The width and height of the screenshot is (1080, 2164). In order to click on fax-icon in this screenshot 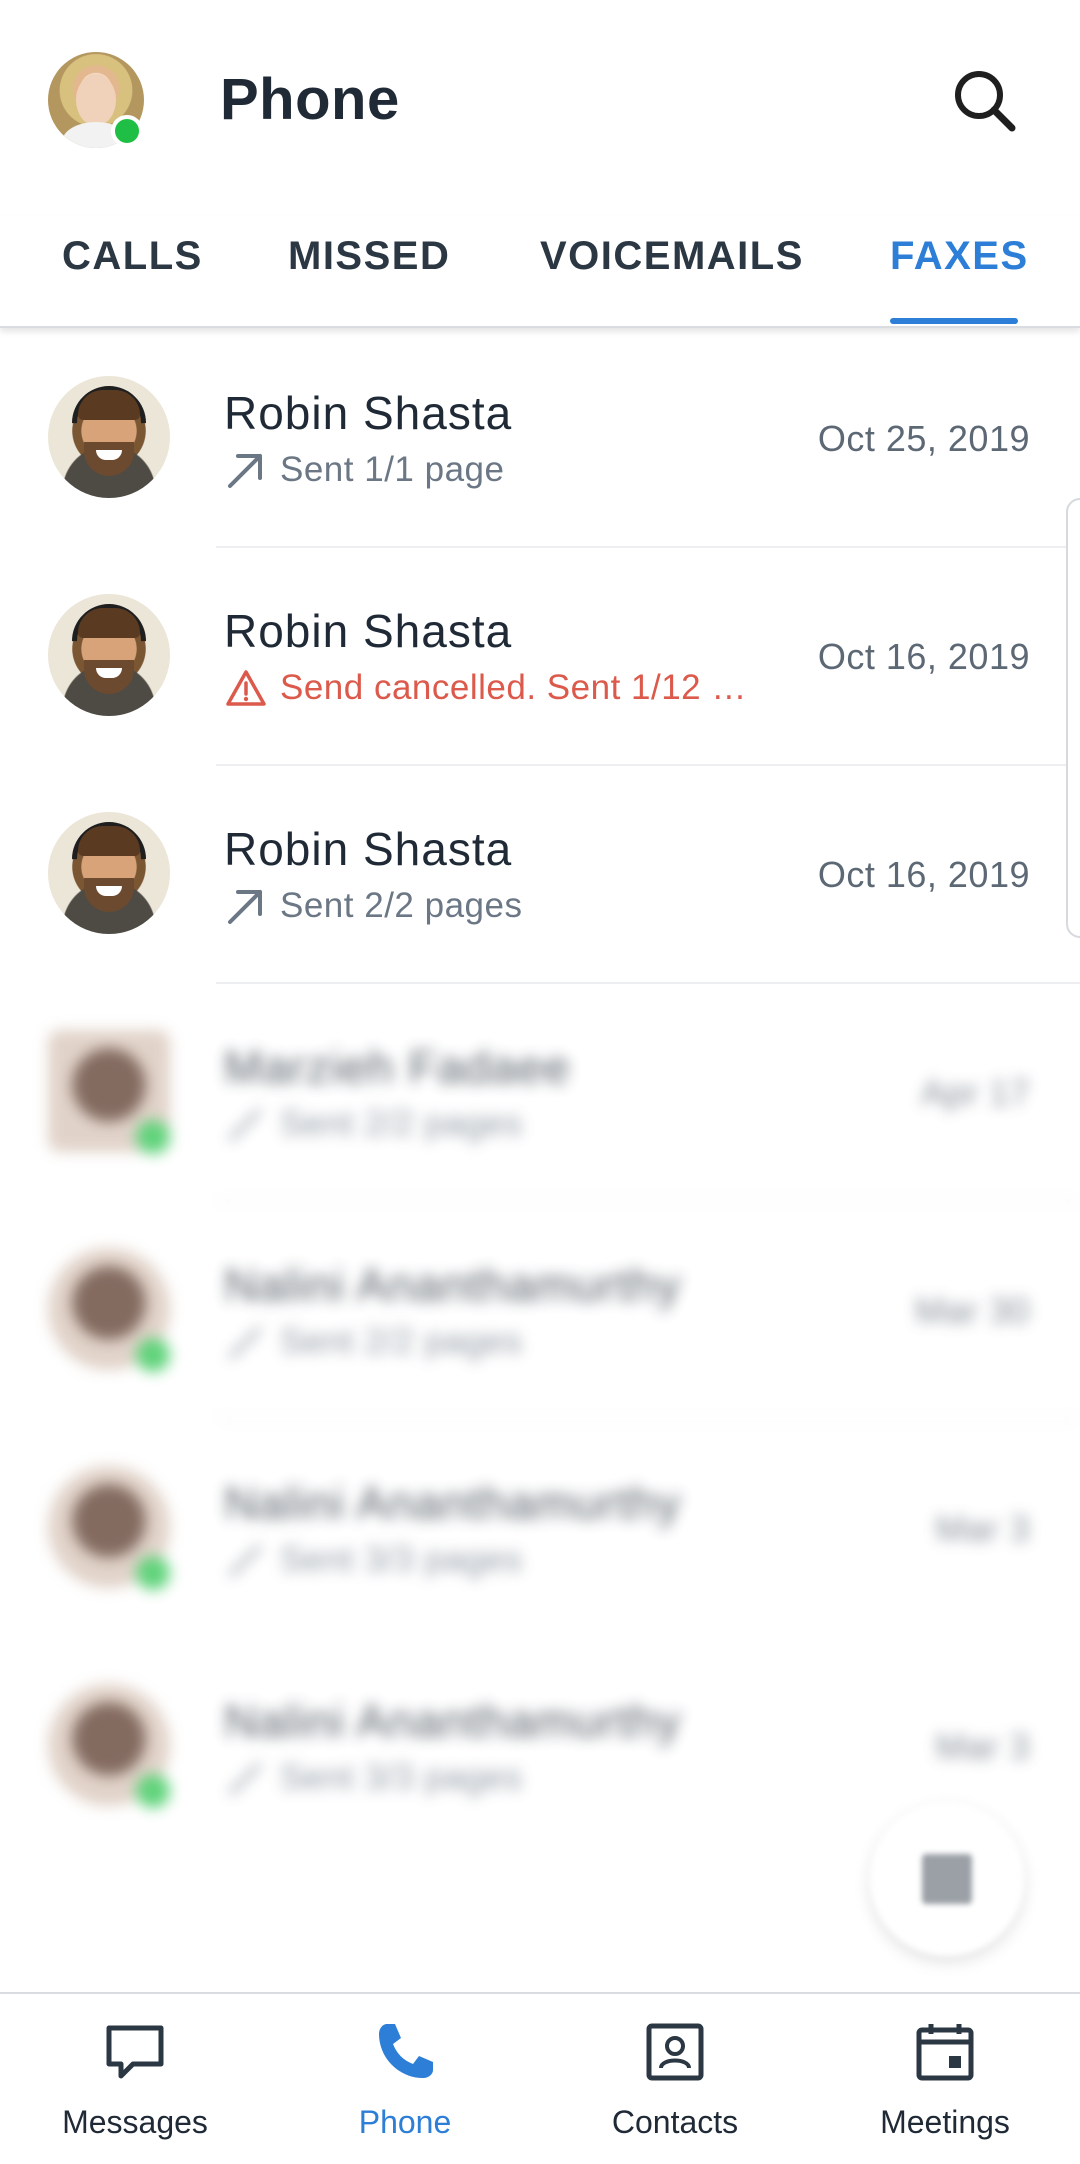, I will do `click(947, 1879)`.